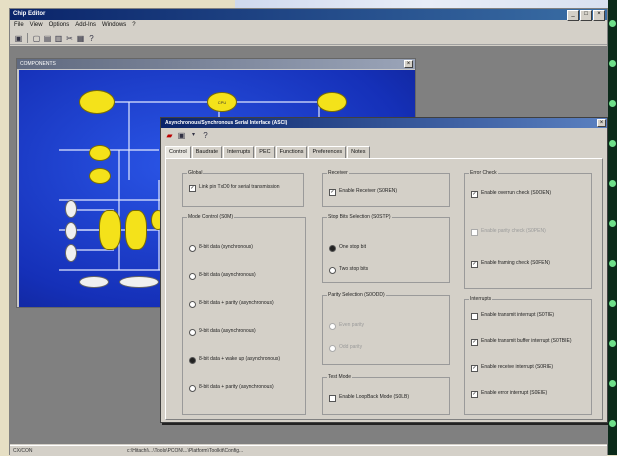 Image resolution: width=617 pixels, height=456 pixels. Describe the element at coordinates (69, 38) in the screenshot. I see `cut-icon: ✂` at that location.